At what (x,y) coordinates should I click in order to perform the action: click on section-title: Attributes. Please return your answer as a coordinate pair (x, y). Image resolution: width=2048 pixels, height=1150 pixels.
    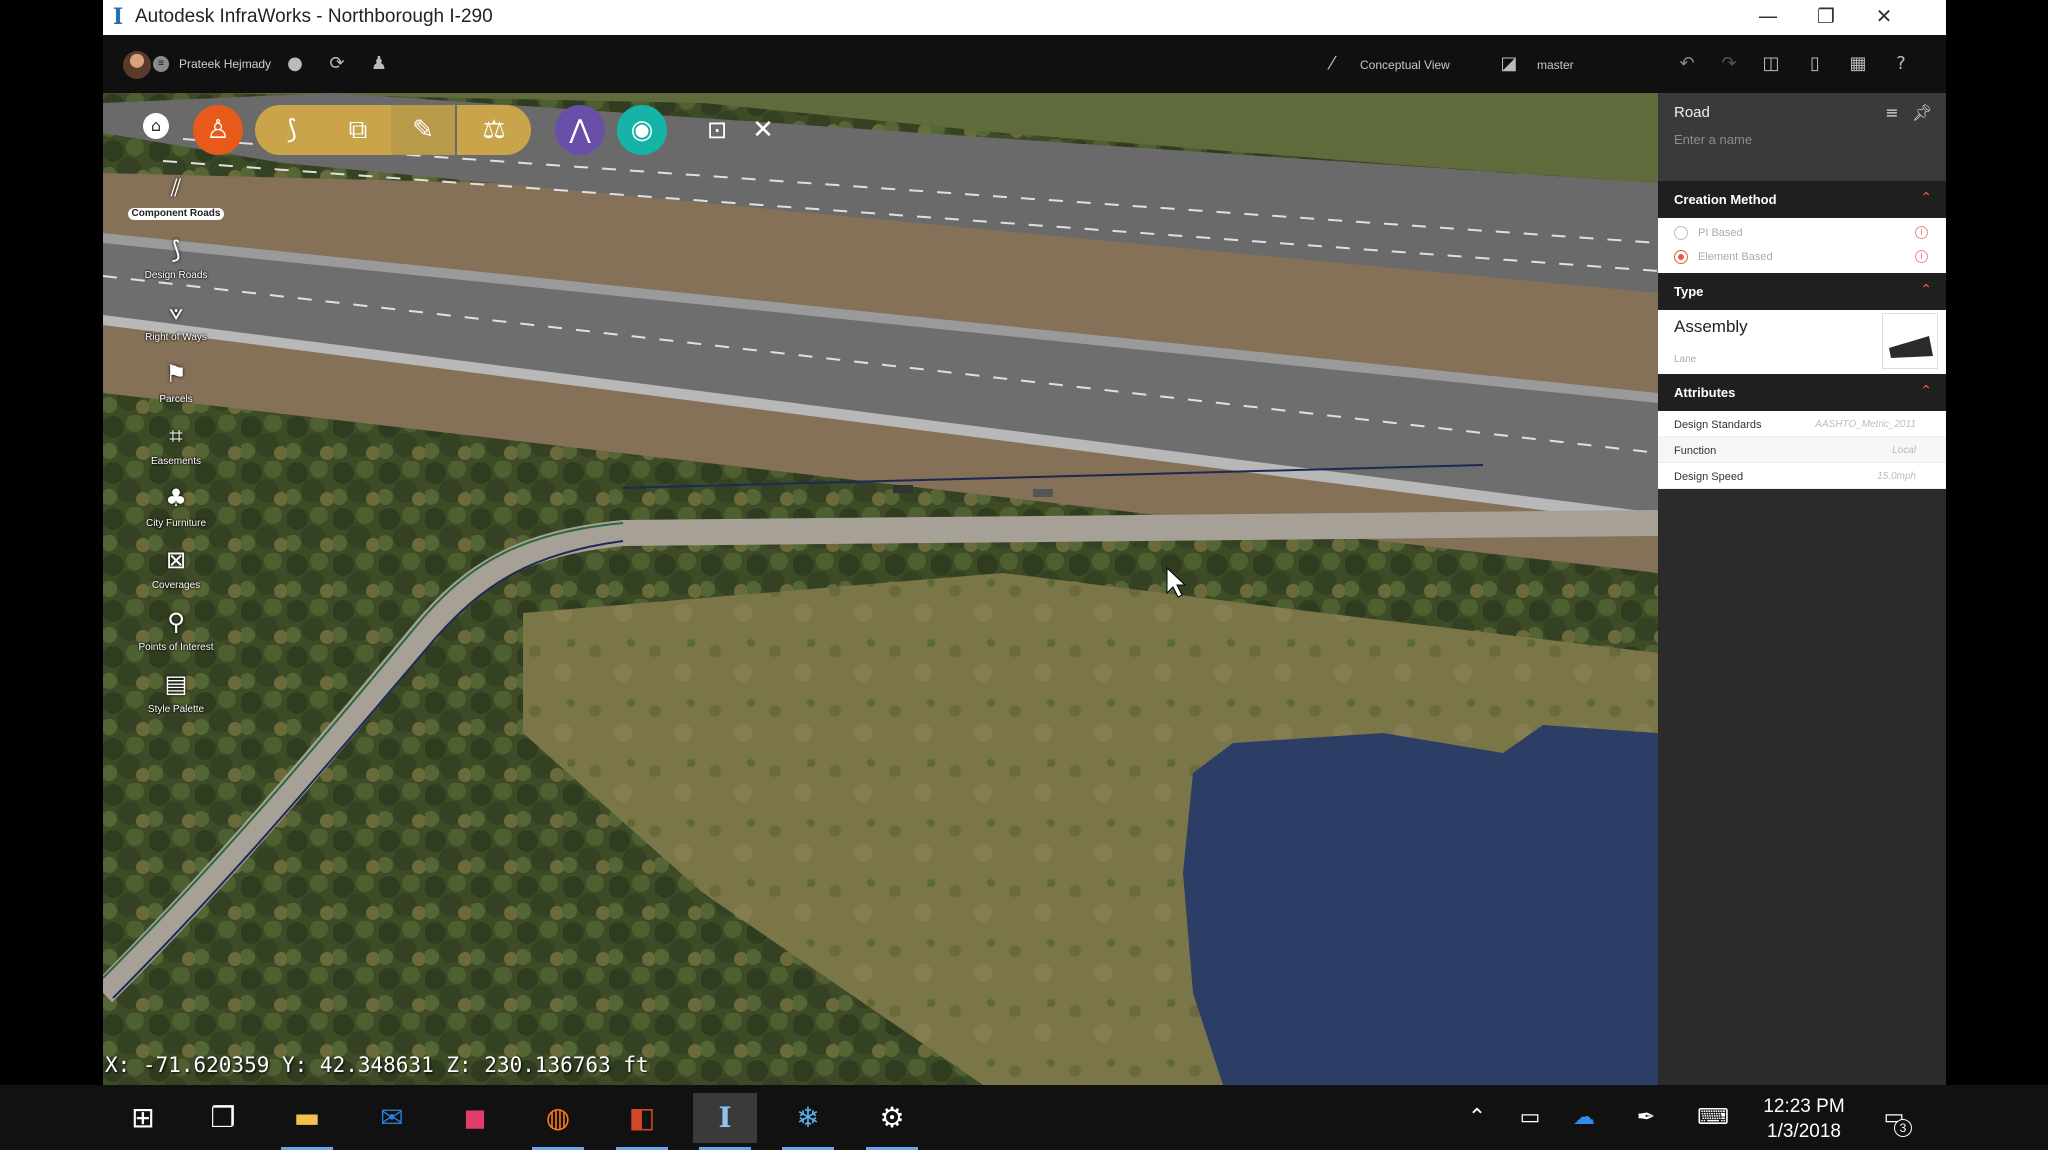
    Looking at the image, I should click on (1705, 392).